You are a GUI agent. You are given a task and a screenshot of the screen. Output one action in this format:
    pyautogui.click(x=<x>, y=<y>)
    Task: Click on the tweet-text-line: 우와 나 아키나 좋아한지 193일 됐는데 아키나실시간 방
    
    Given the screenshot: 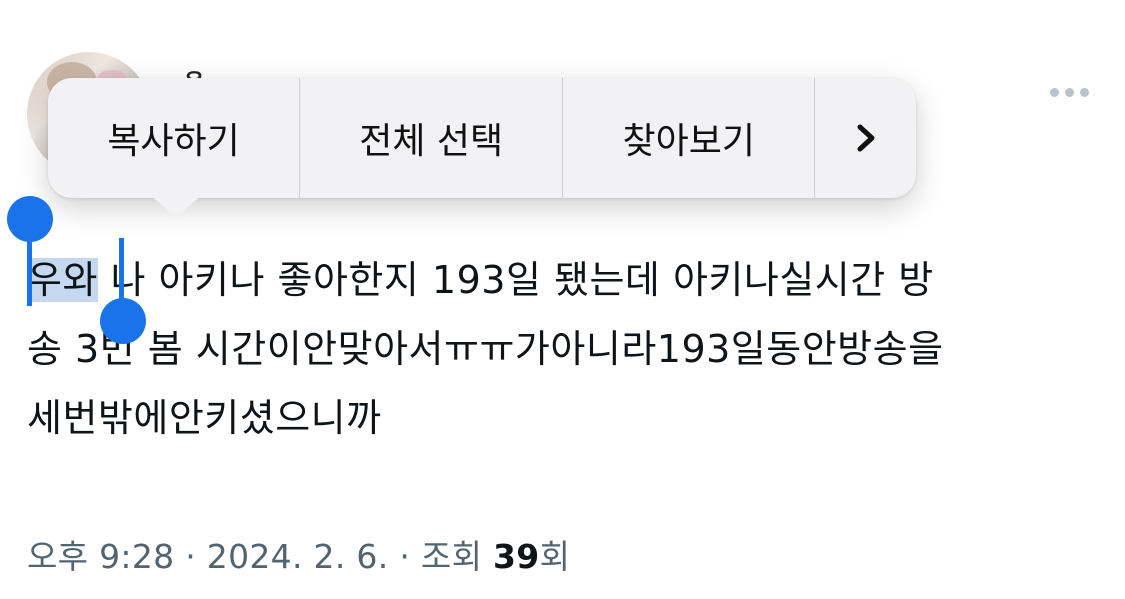 What is the action you would take?
    pyautogui.click(x=567, y=280)
    